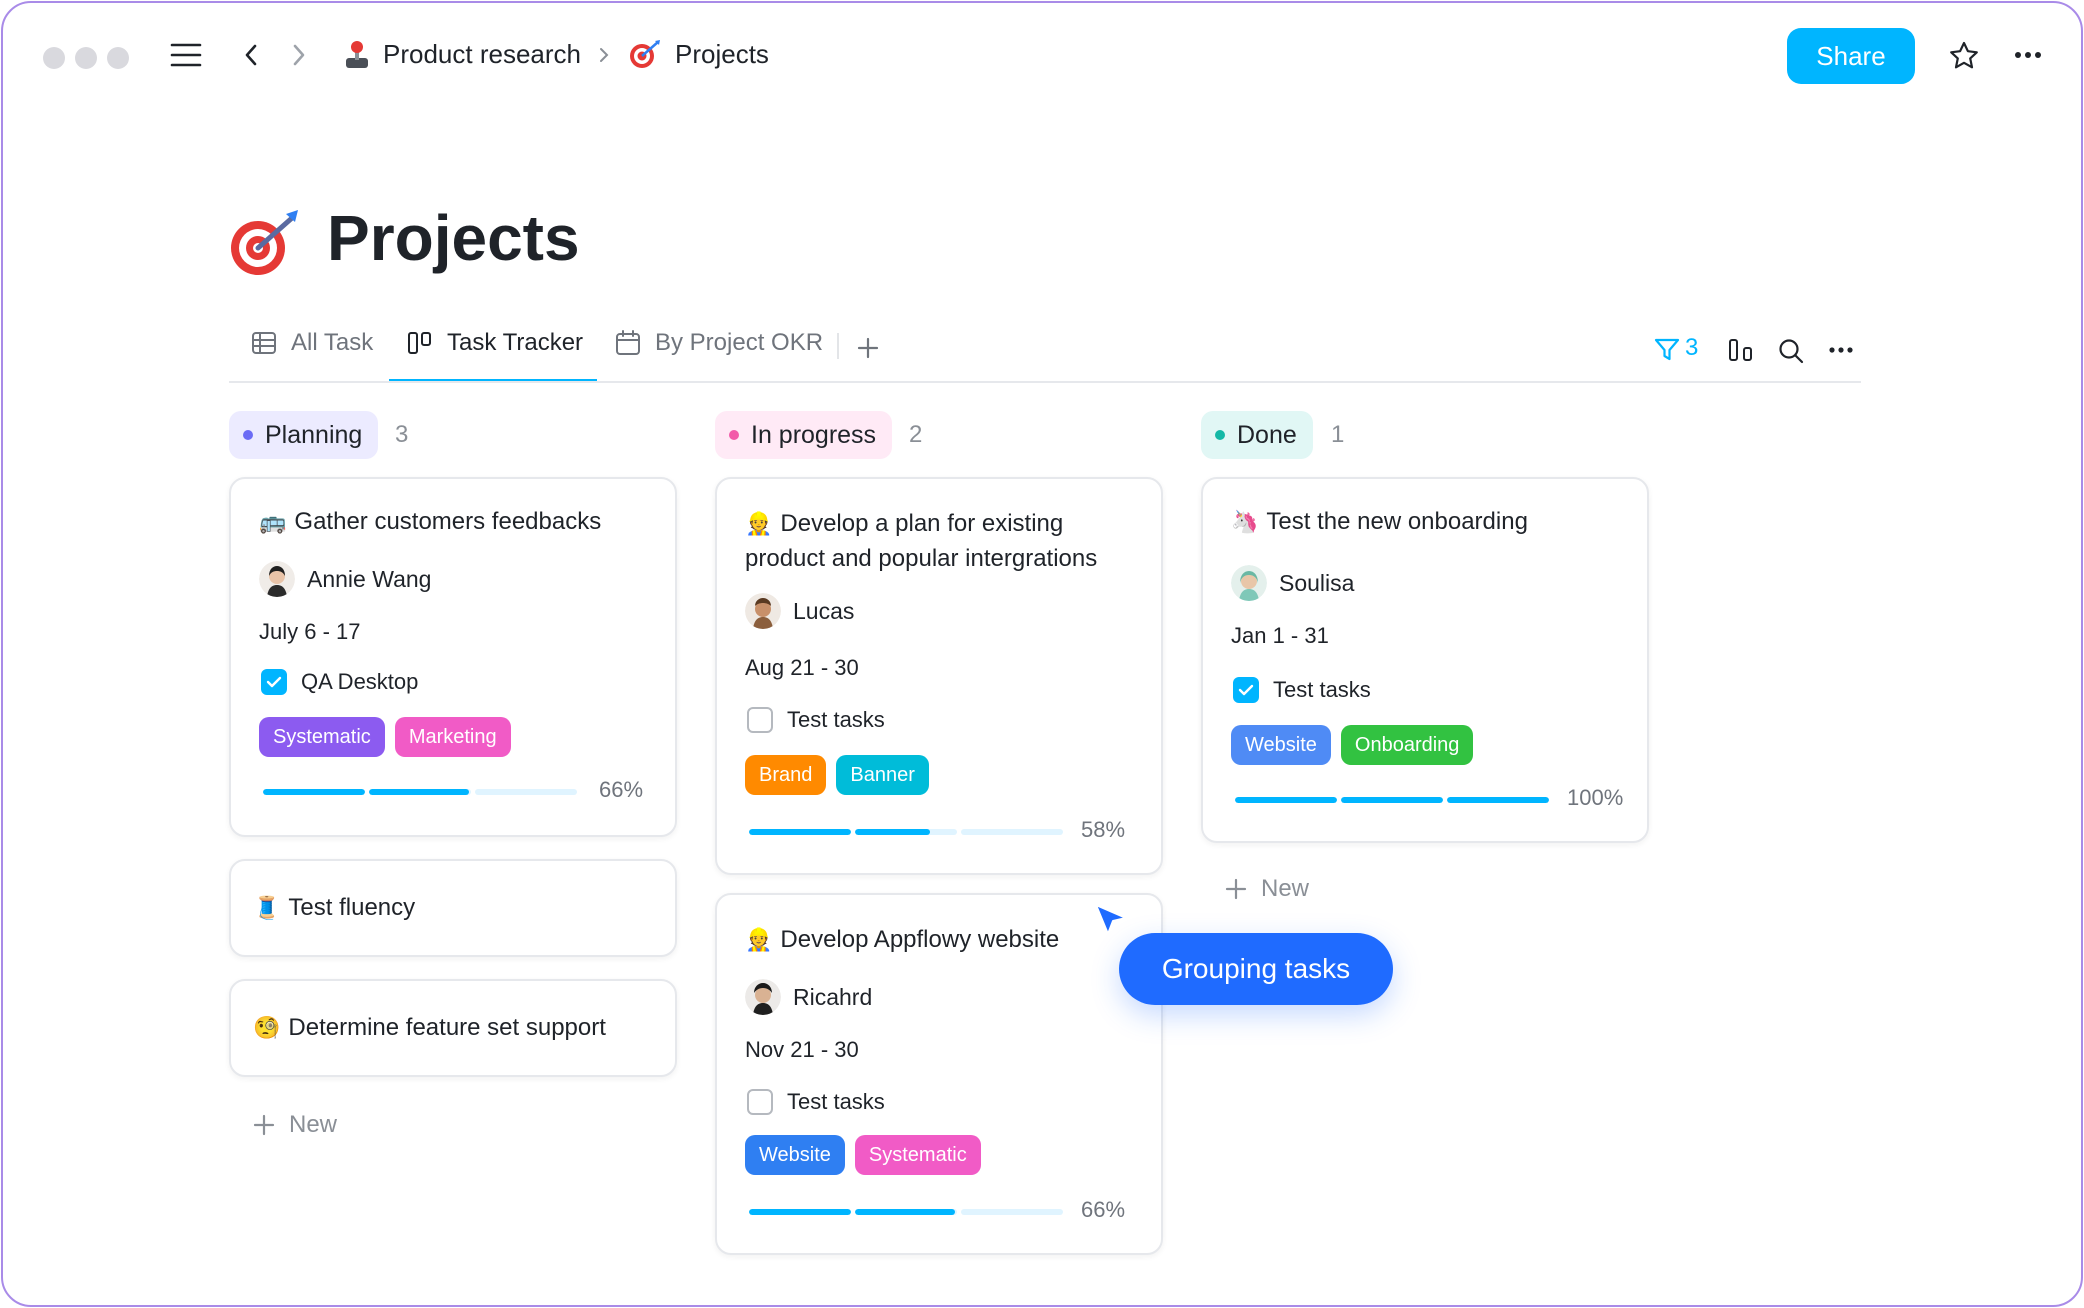  I want to click on card-title-text: Develop Appflowy website, so click(920, 939).